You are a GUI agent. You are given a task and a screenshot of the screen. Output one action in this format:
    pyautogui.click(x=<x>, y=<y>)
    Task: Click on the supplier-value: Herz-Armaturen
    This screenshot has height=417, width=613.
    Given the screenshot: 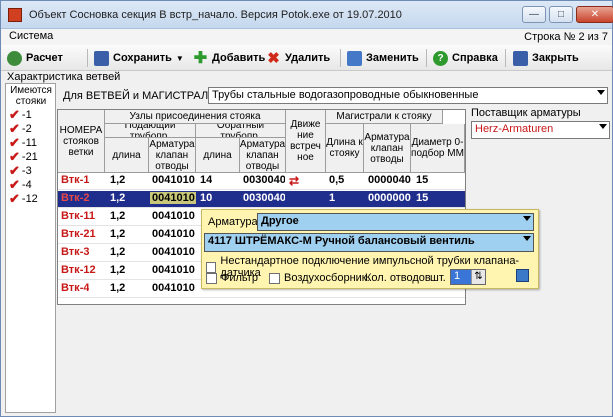 What is the action you would take?
    pyautogui.click(x=514, y=129)
    